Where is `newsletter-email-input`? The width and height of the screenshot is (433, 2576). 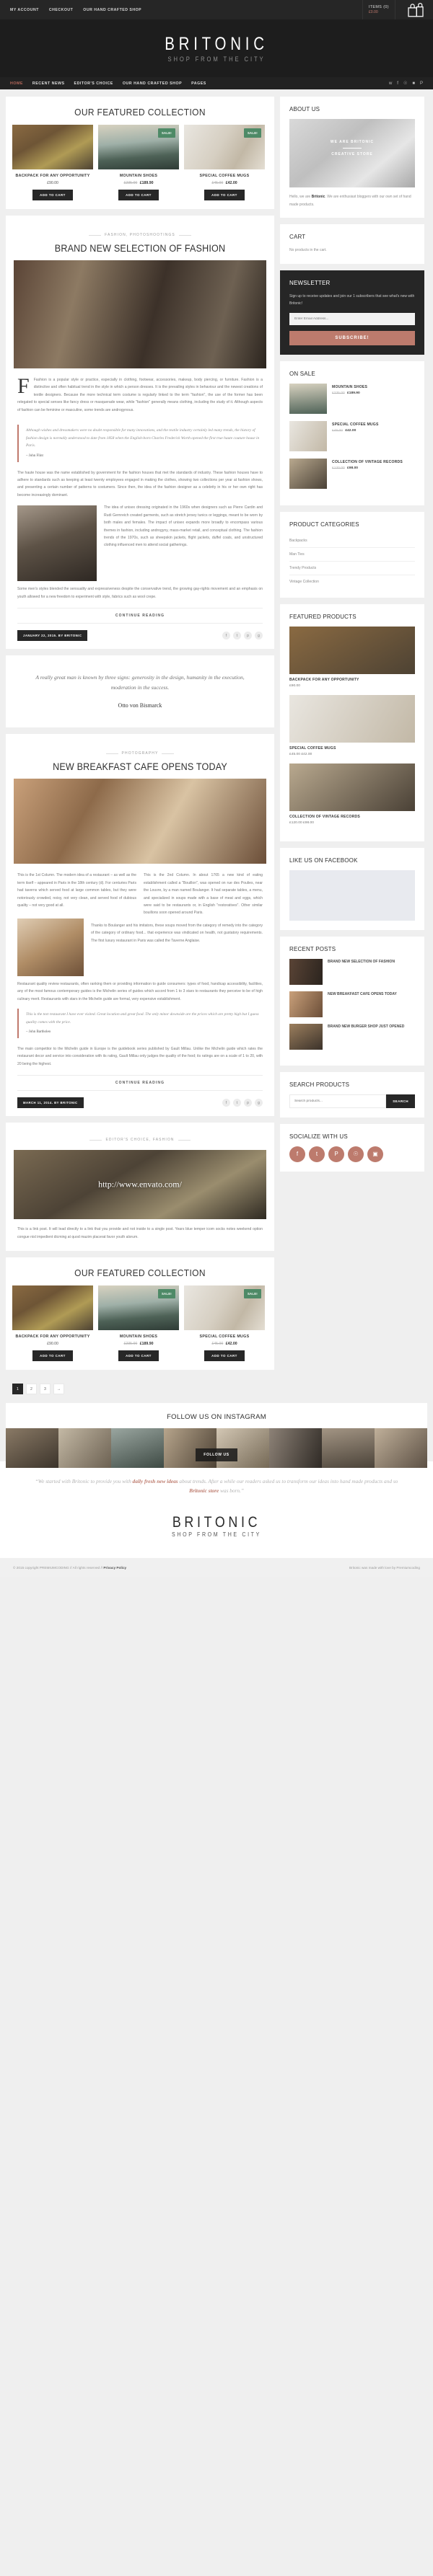
newsletter-email-input is located at coordinates (352, 318).